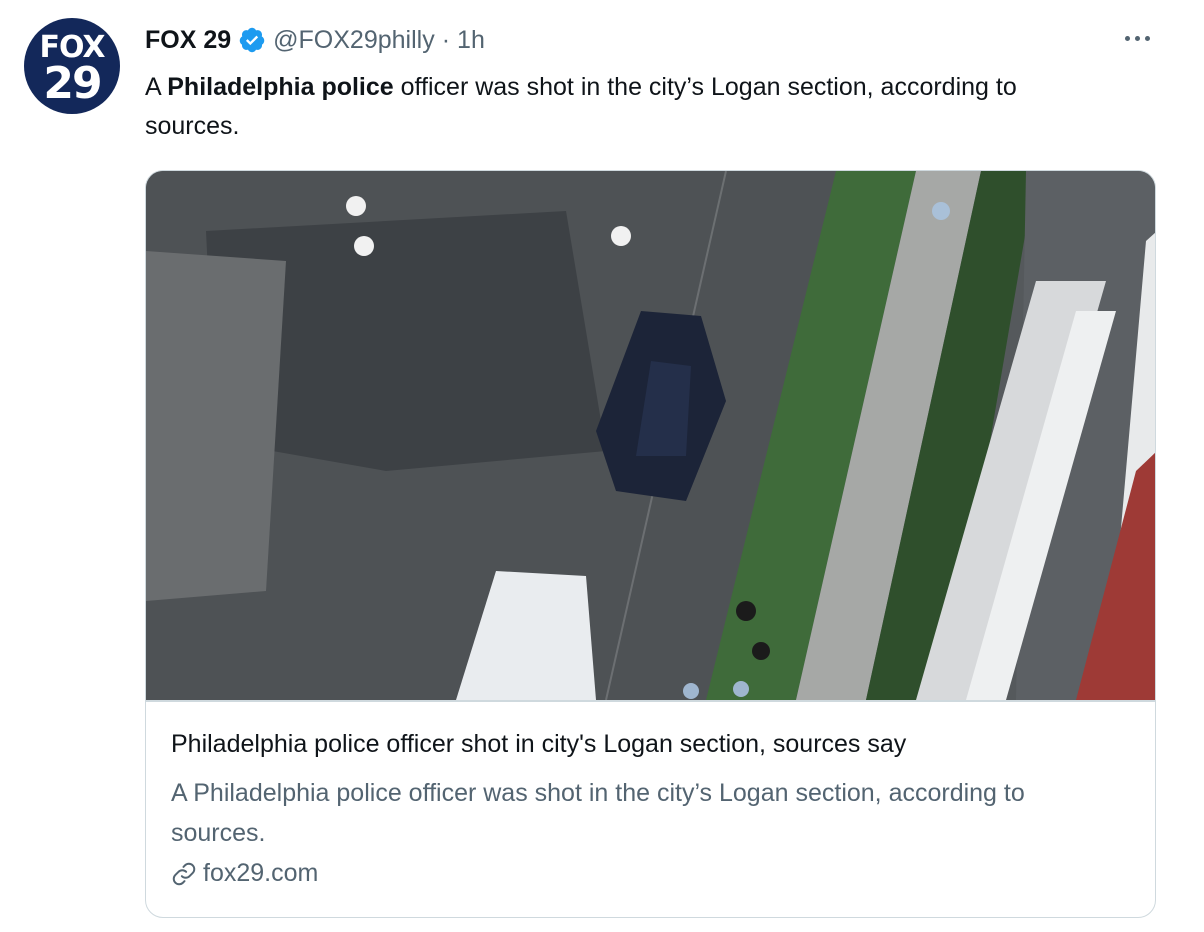 The image size is (1204, 932). What do you see at coordinates (252, 40) in the screenshot?
I see `verified-badge-icon` at bounding box center [252, 40].